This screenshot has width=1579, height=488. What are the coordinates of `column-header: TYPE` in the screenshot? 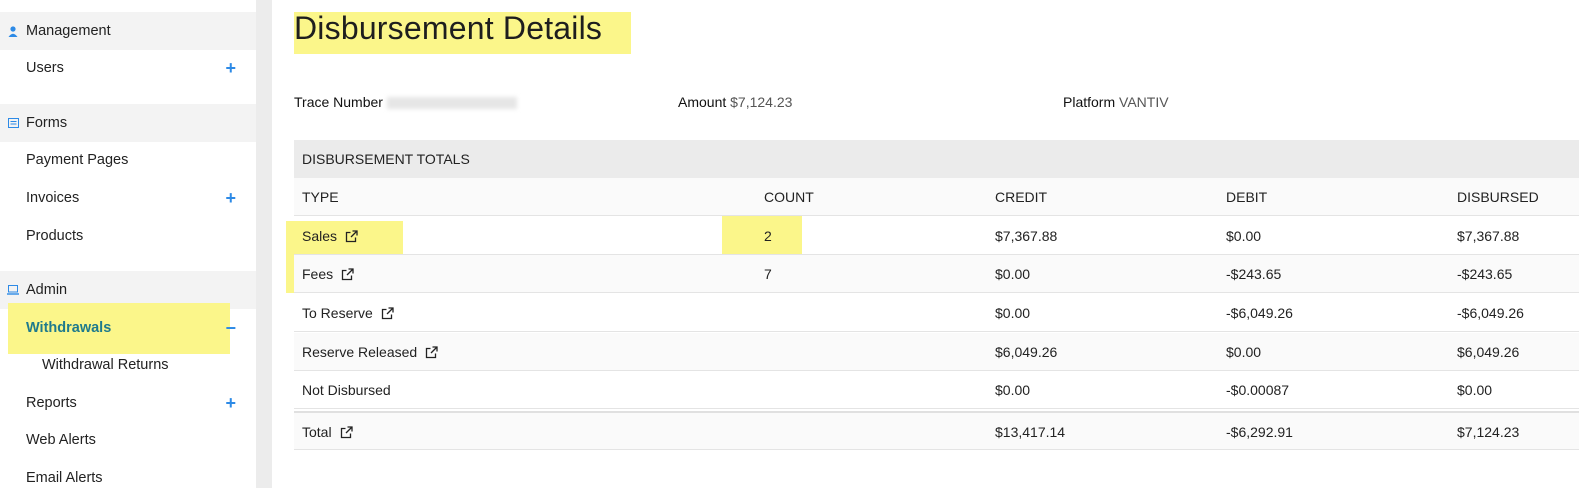 It's located at (320, 197).